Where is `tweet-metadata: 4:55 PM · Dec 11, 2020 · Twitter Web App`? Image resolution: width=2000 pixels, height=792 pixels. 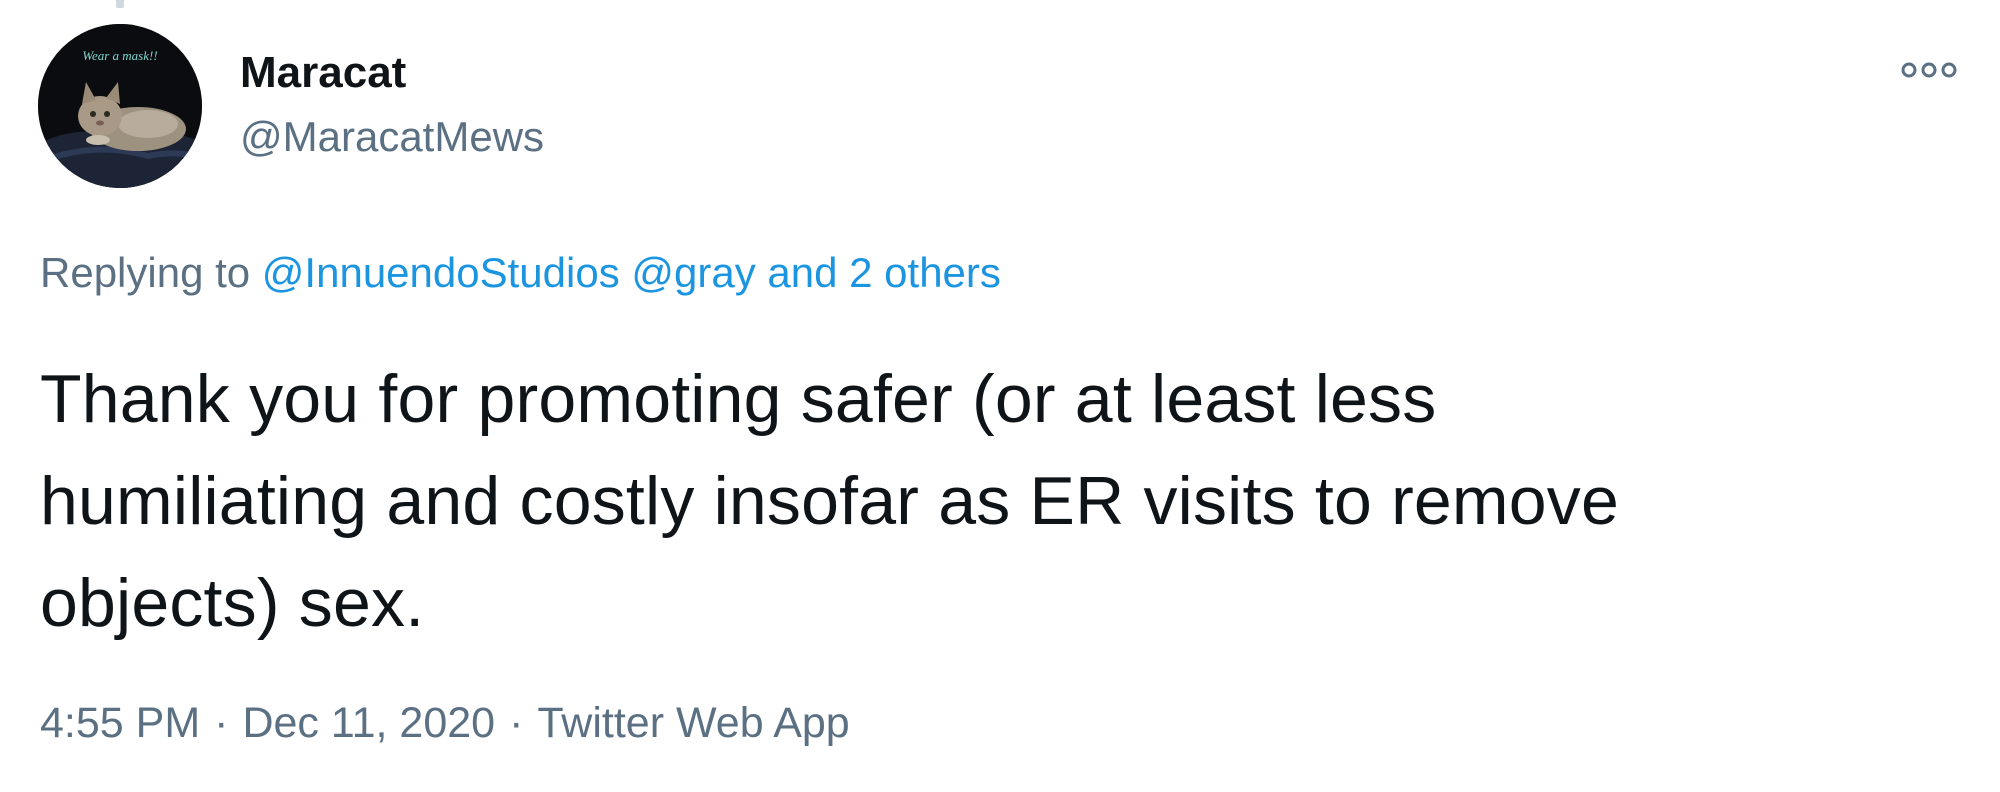
tweet-metadata: 4:55 PM · Dec 11, 2020 · Twitter Web App is located at coordinates (445, 723).